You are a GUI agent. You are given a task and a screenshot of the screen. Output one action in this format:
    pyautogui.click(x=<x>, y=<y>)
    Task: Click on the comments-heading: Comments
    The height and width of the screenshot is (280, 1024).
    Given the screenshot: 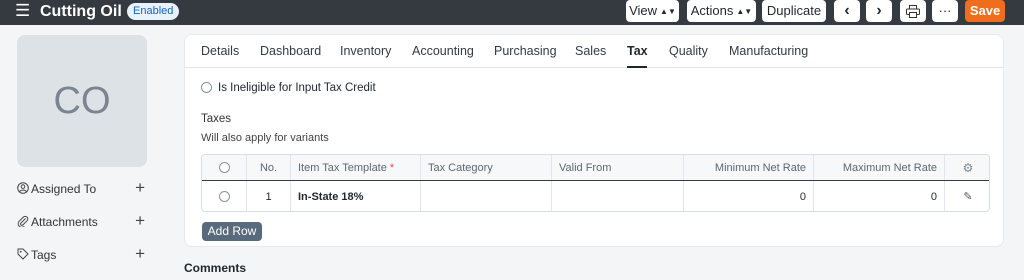 What is the action you would take?
    pyautogui.click(x=215, y=268)
    